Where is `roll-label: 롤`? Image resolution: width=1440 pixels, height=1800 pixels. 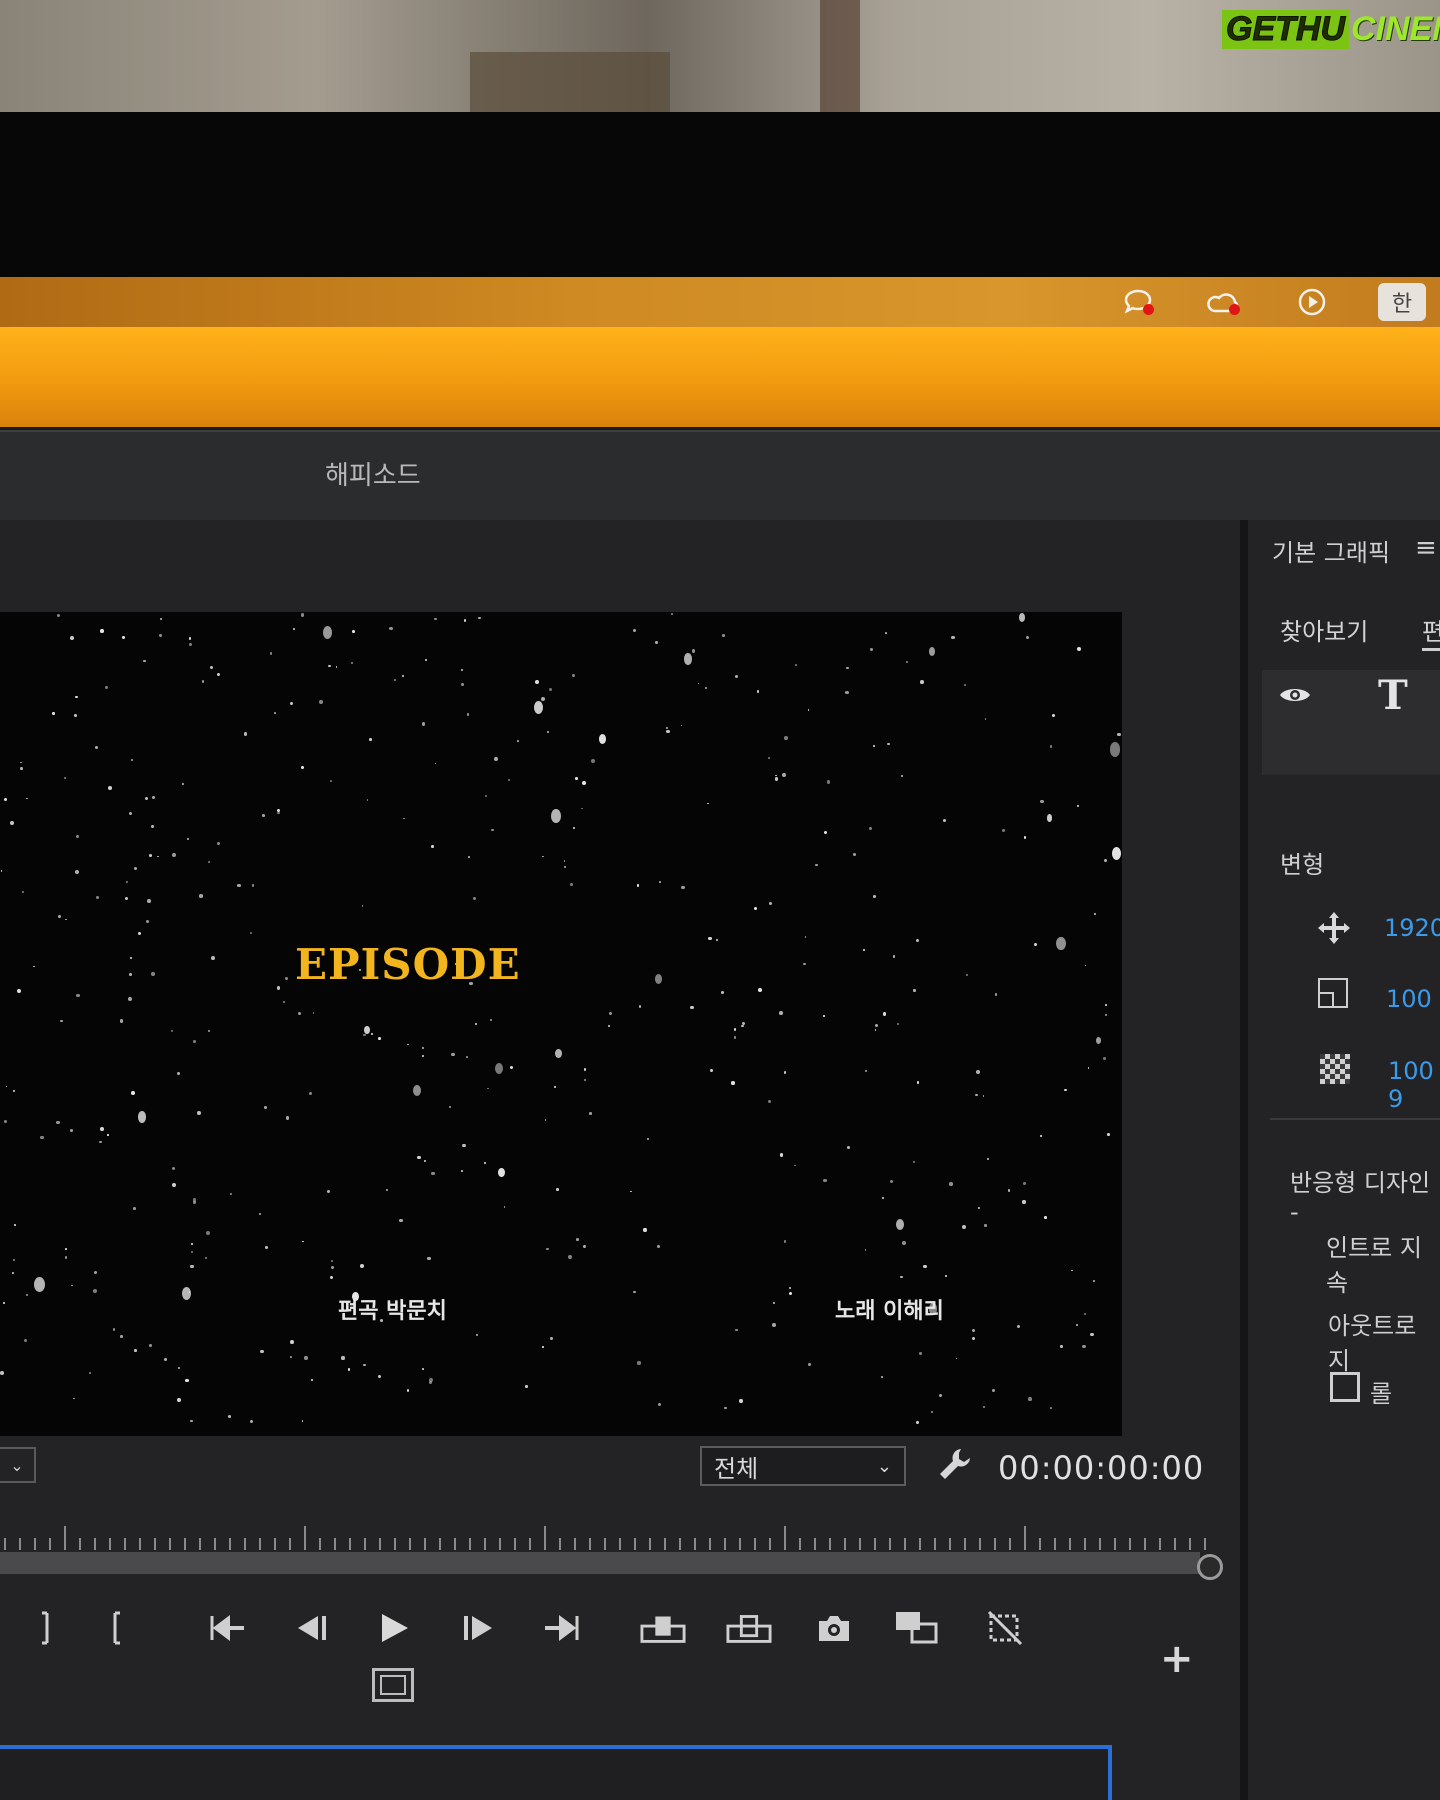 roll-label: 롤 is located at coordinates (1381, 1394).